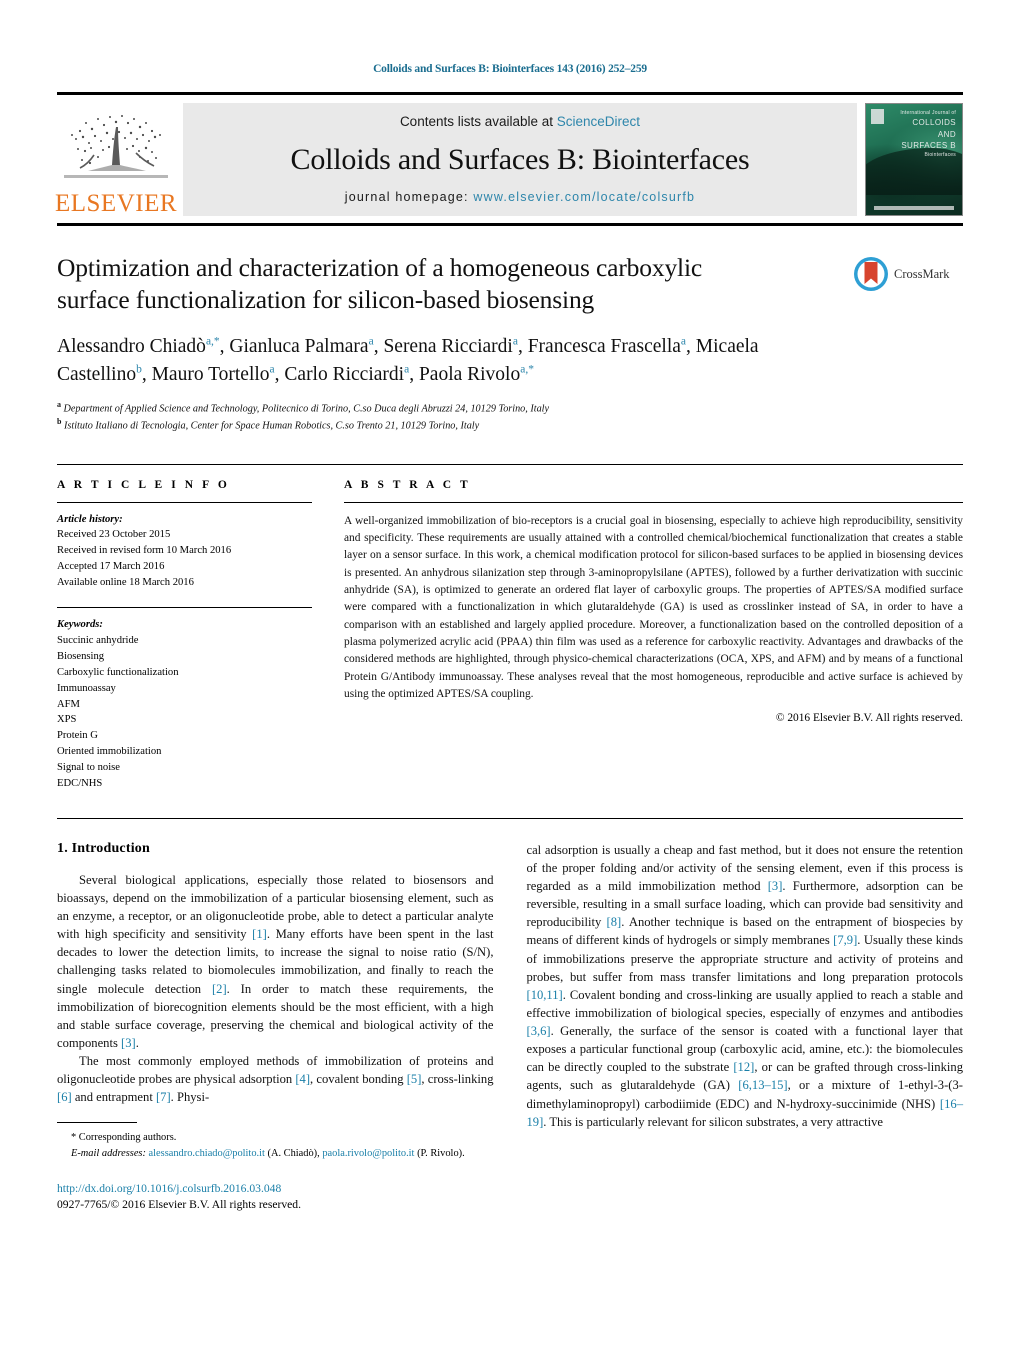 The width and height of the screenshot is (1020, 1351). What do you see at coordinates (111, 567) in the screenshot?
I see `history-item: Accepted 17 March 2016` at bounding box center [111, 567].